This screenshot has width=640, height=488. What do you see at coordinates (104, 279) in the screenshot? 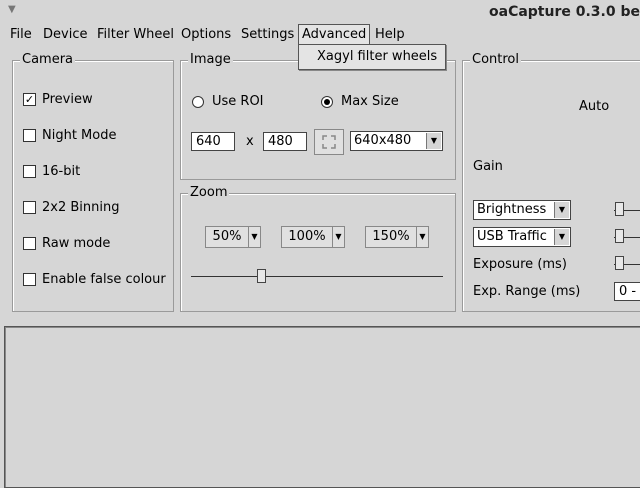
I see `false-colour-label: Enable false colour` at bounding box center [104, 279].